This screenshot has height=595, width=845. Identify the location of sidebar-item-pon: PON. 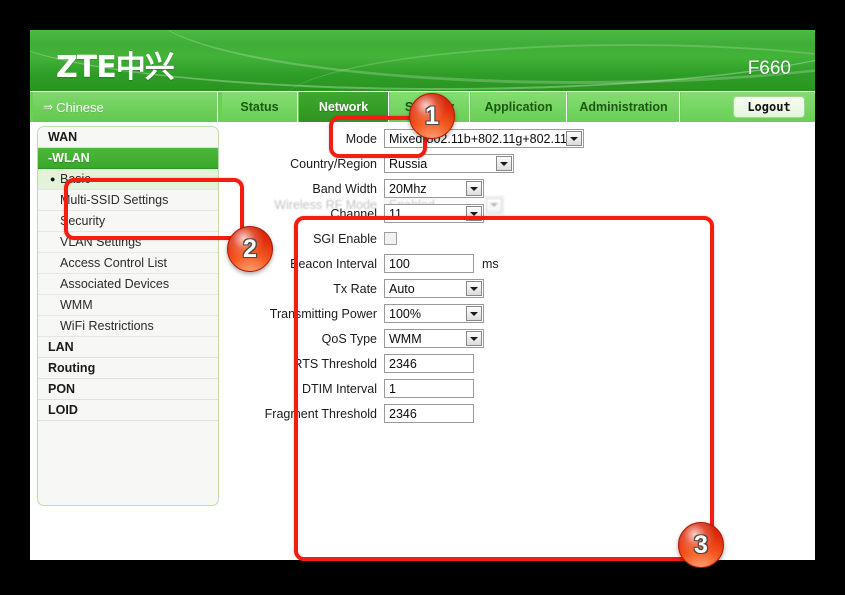
(128, 389).